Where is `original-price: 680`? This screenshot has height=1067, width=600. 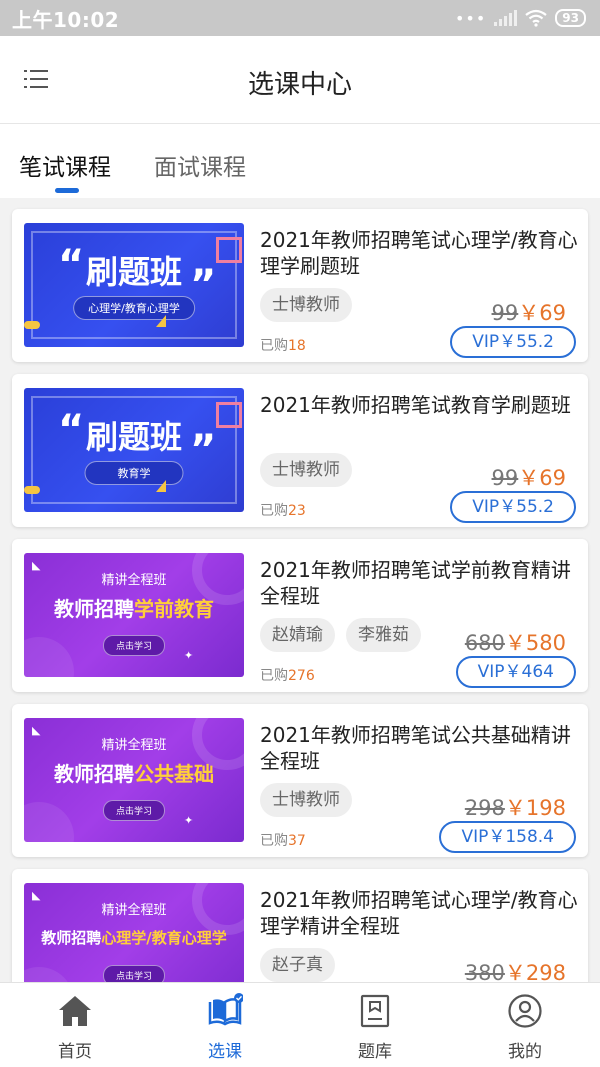 original-price: 680 is located at coordinates (484, 643).